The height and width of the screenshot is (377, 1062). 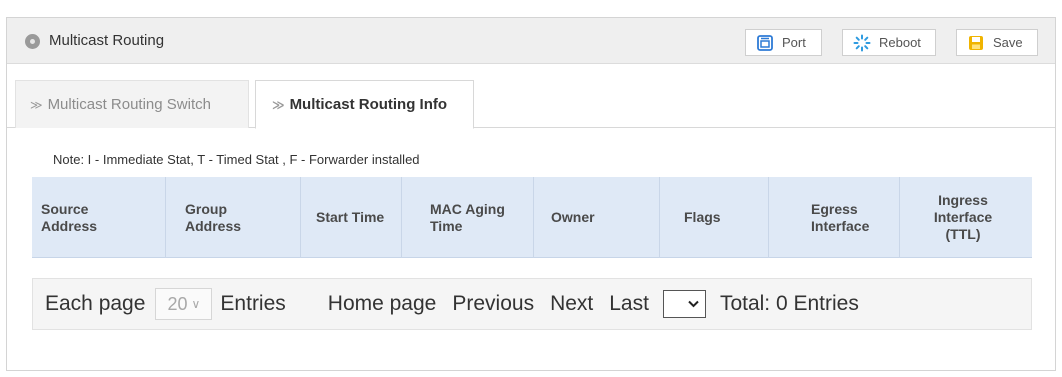 I want to click on page-size-select: 20 ∨, so click(x=184, y=304).